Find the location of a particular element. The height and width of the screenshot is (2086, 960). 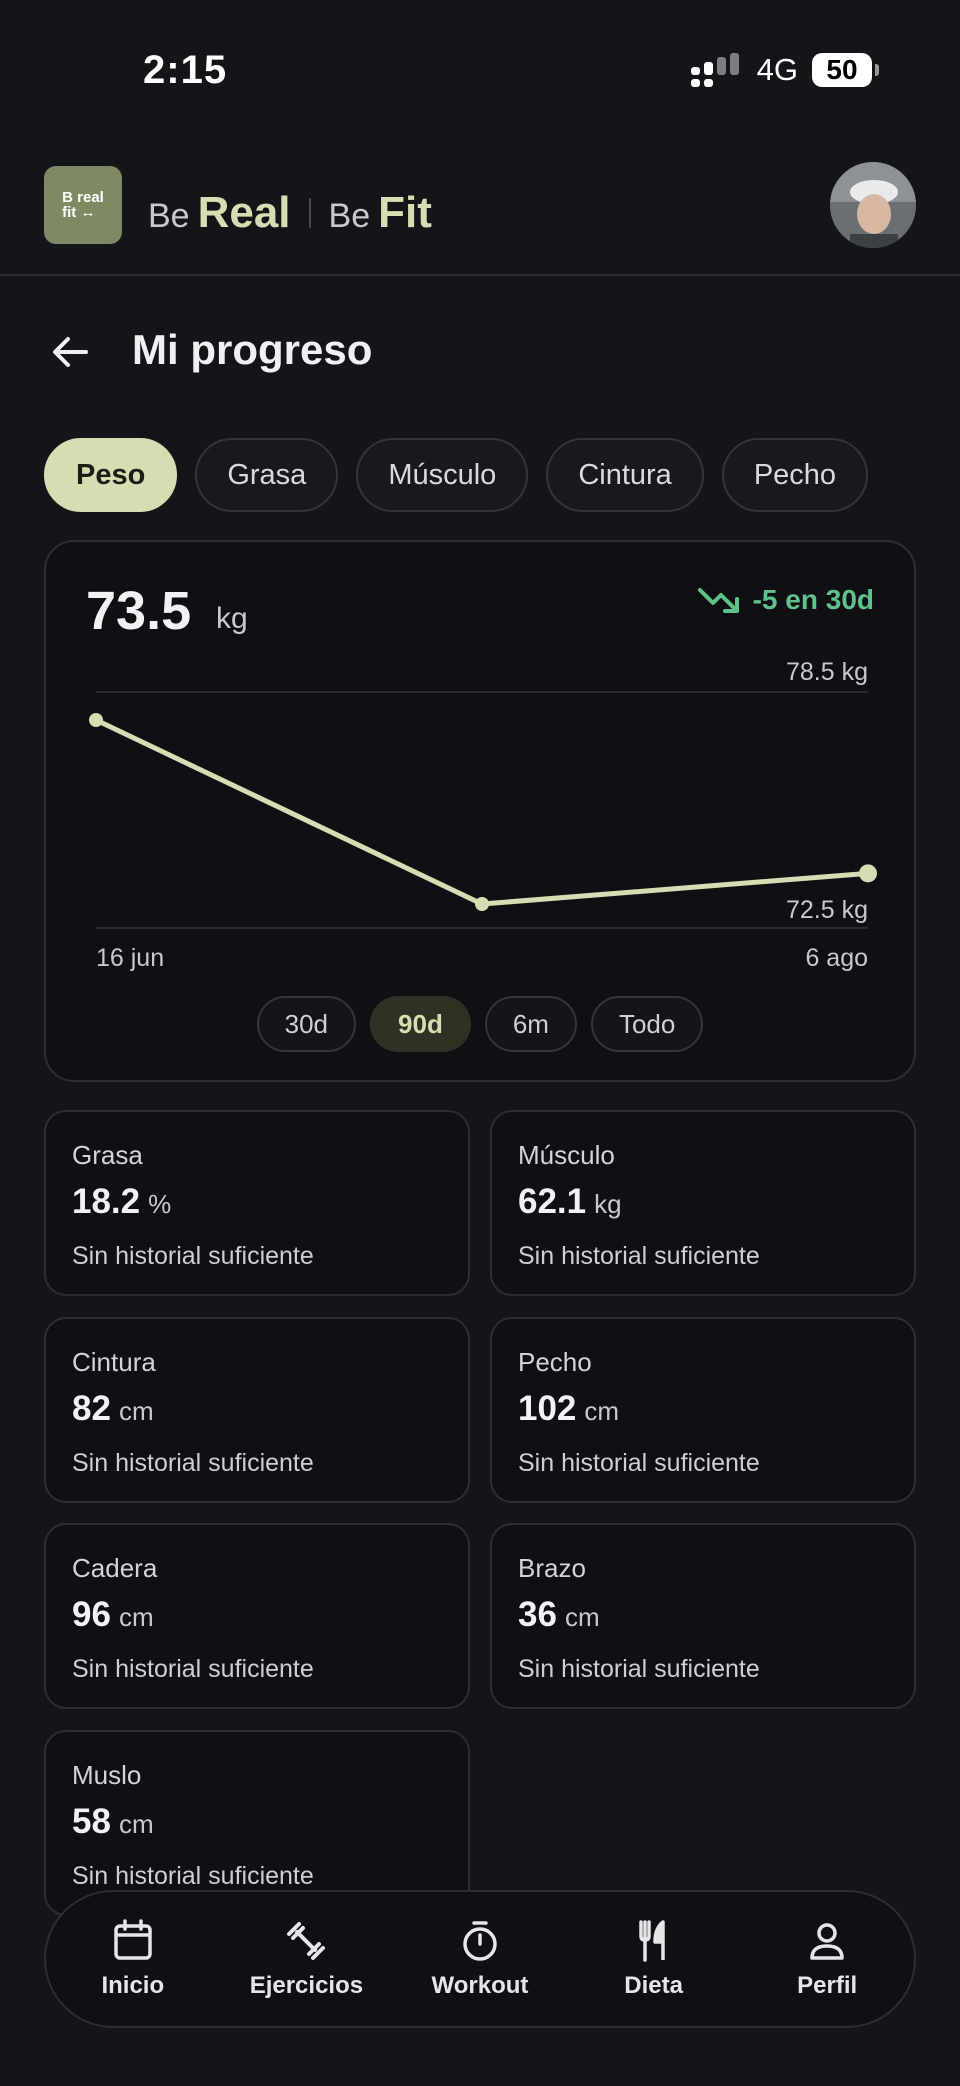

tab-cintura: Cintura is located at coordinates (625, 475).